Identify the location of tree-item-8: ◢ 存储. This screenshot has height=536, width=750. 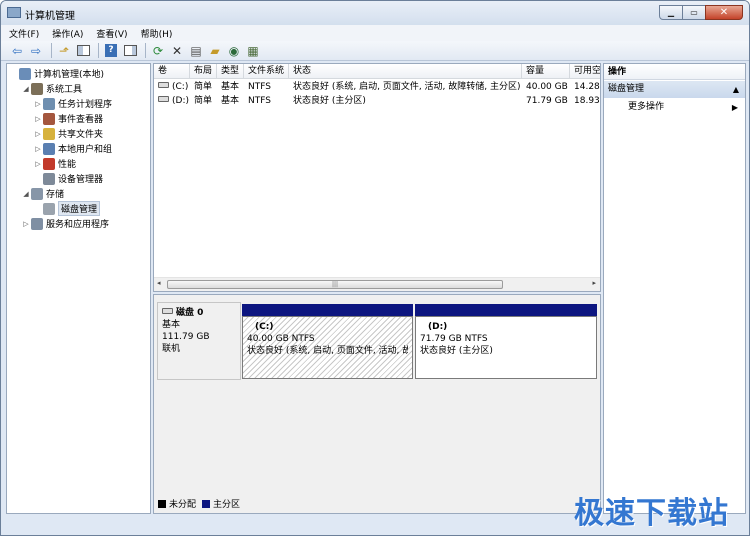
(78, 193).